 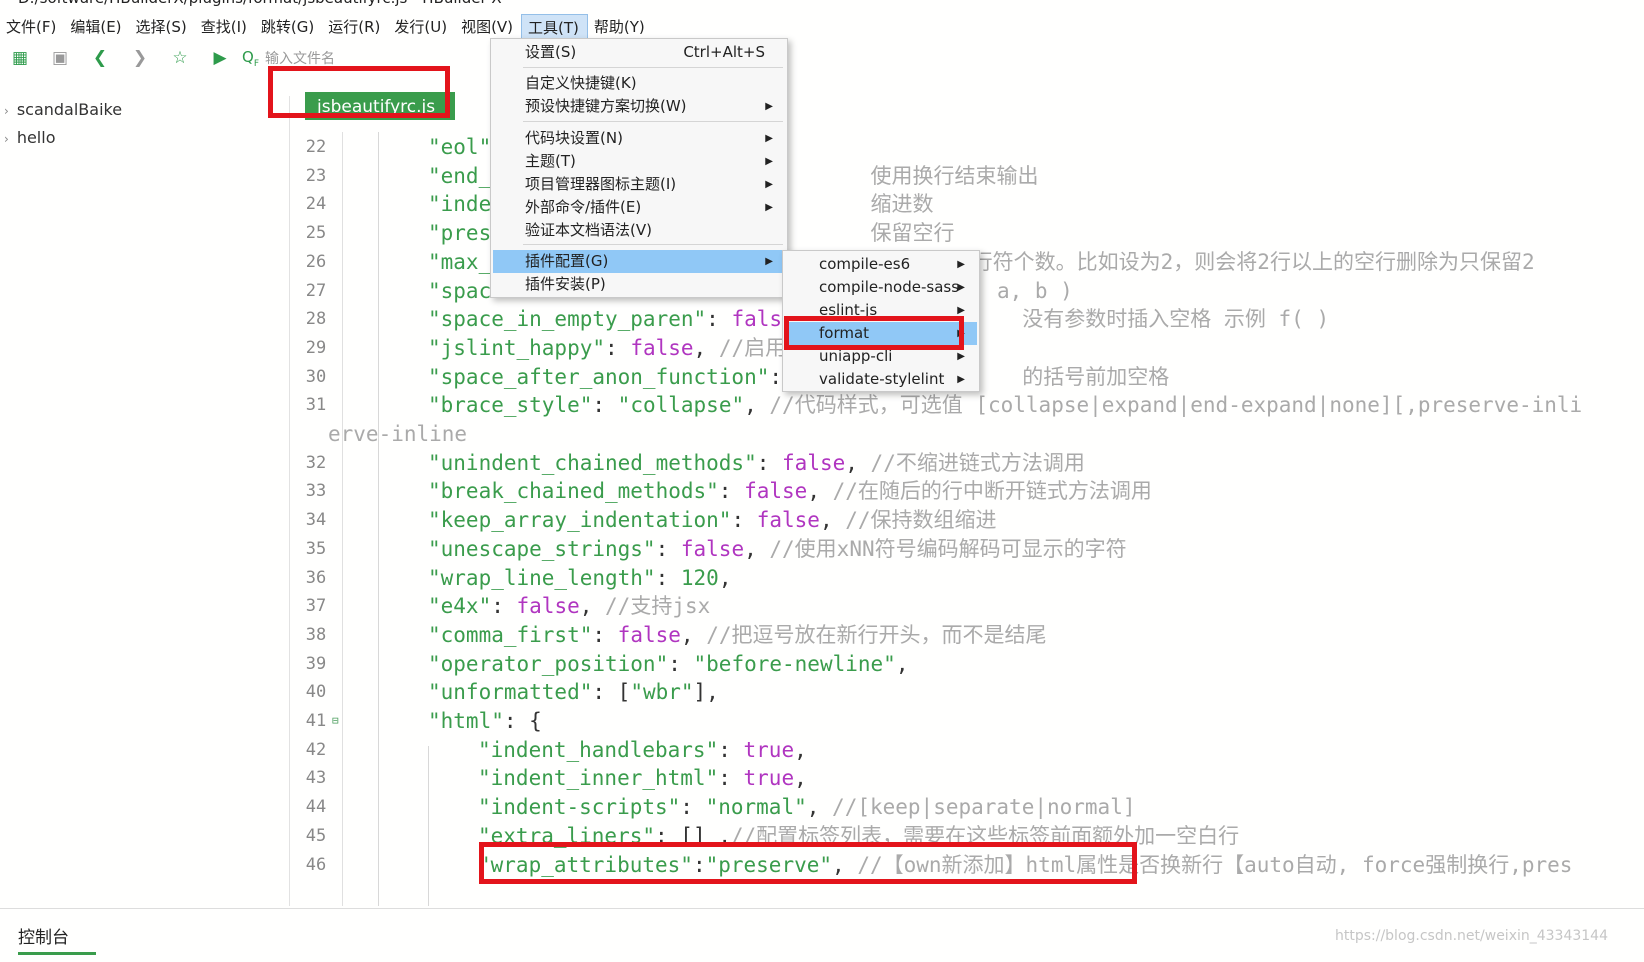 What do you see at coordinates (639, 261) in the screenshot?
I see `tools-menu-item: 插件配置(G) ▶` at bounding box center [639, 261].